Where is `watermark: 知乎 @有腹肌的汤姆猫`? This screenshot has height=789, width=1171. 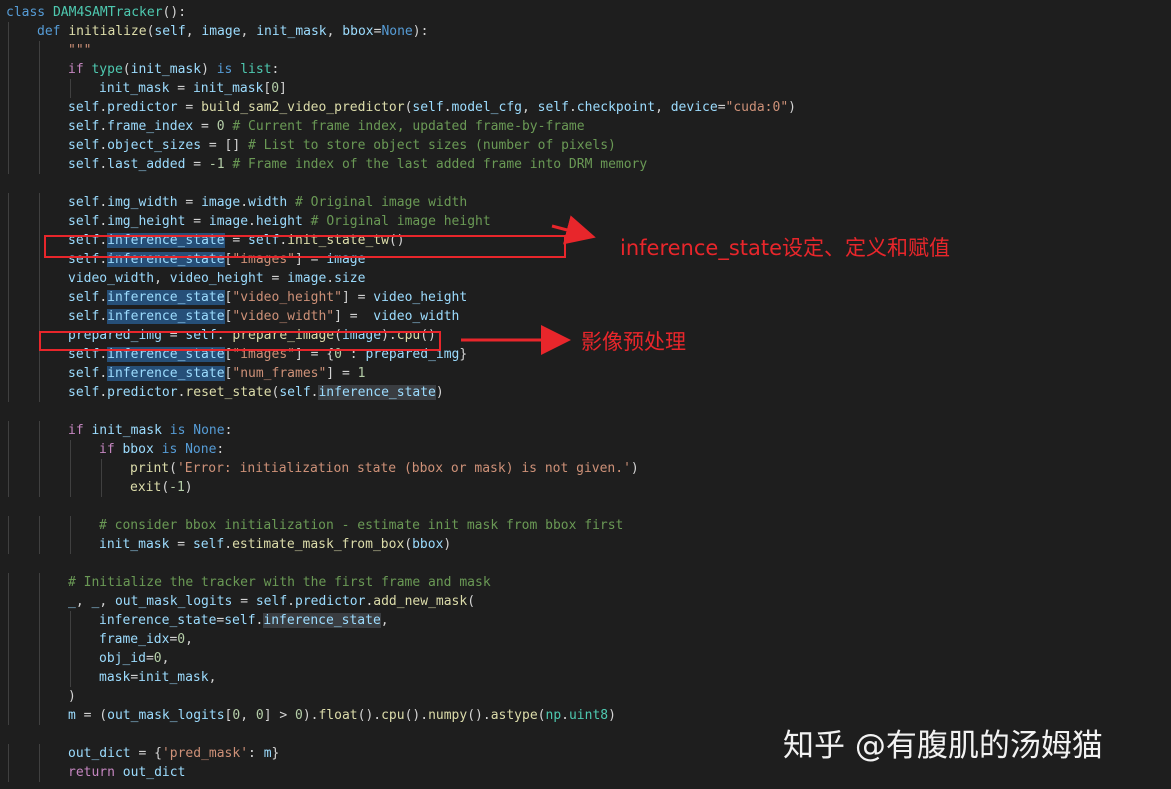 watermark: 知乎 @有腹肌的汤姆猫 is located at coordinates (943, 746).